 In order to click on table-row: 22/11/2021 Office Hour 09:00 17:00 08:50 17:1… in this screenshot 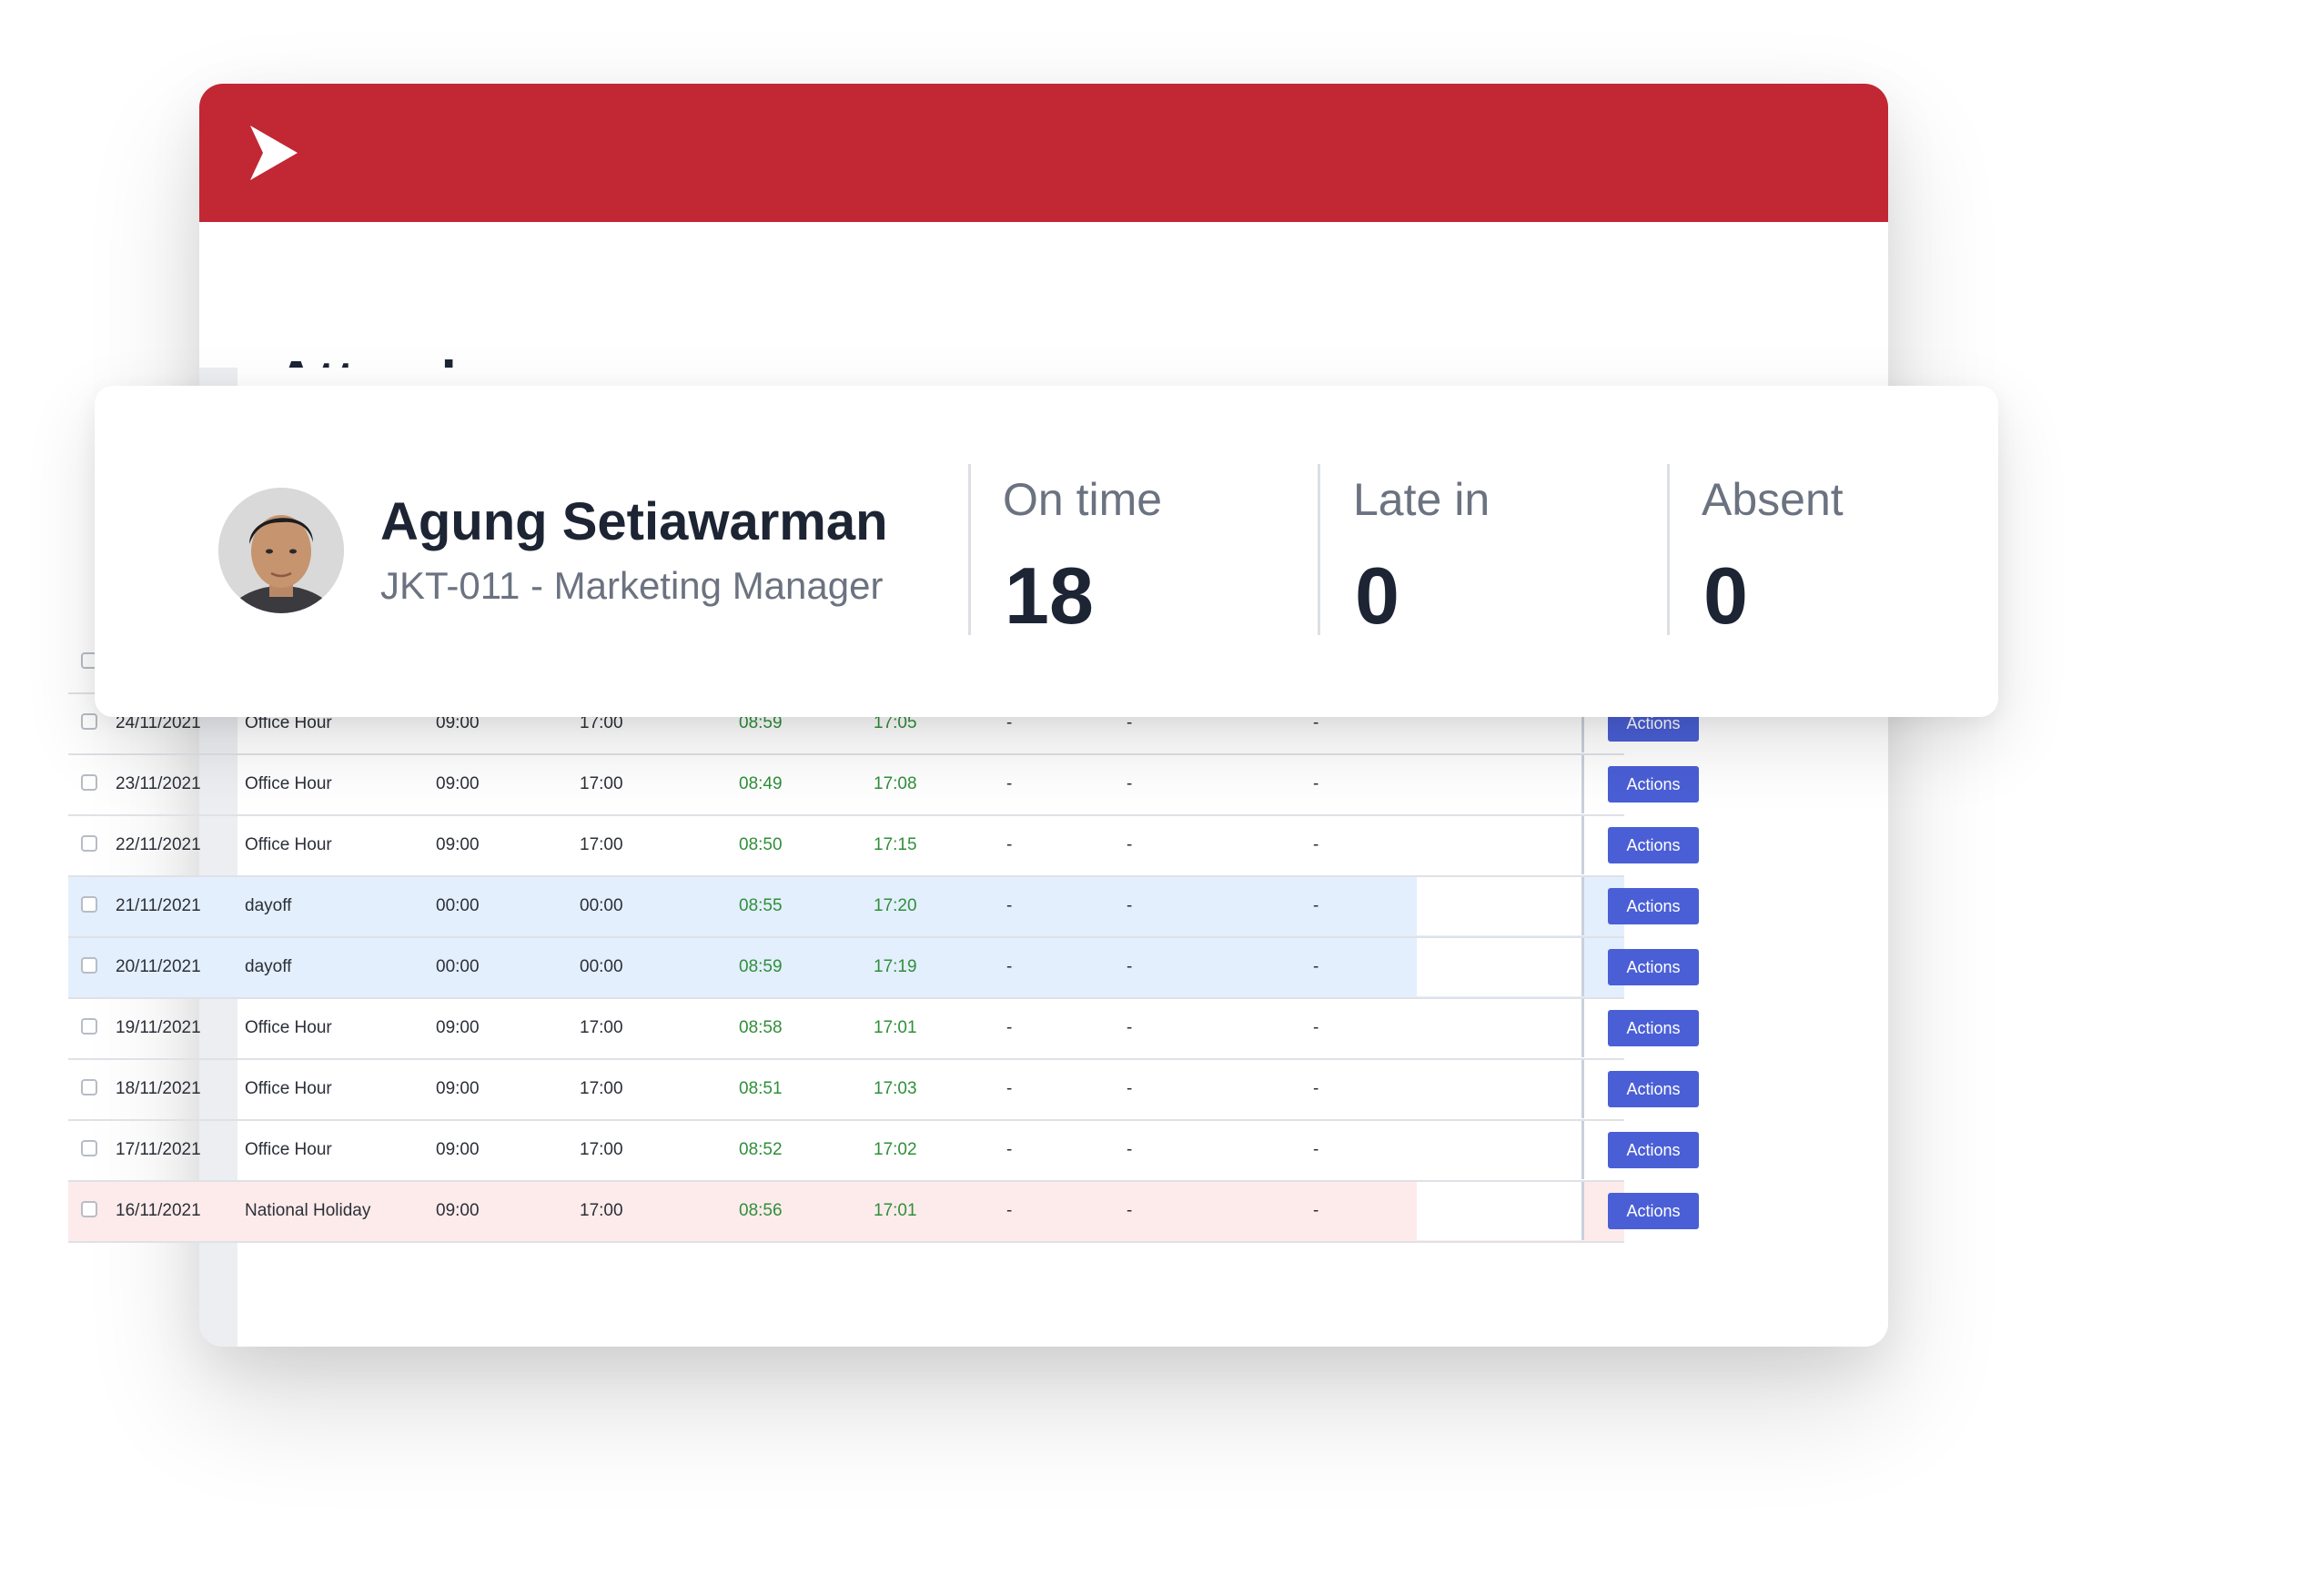, I will do `click(883, 846)`.